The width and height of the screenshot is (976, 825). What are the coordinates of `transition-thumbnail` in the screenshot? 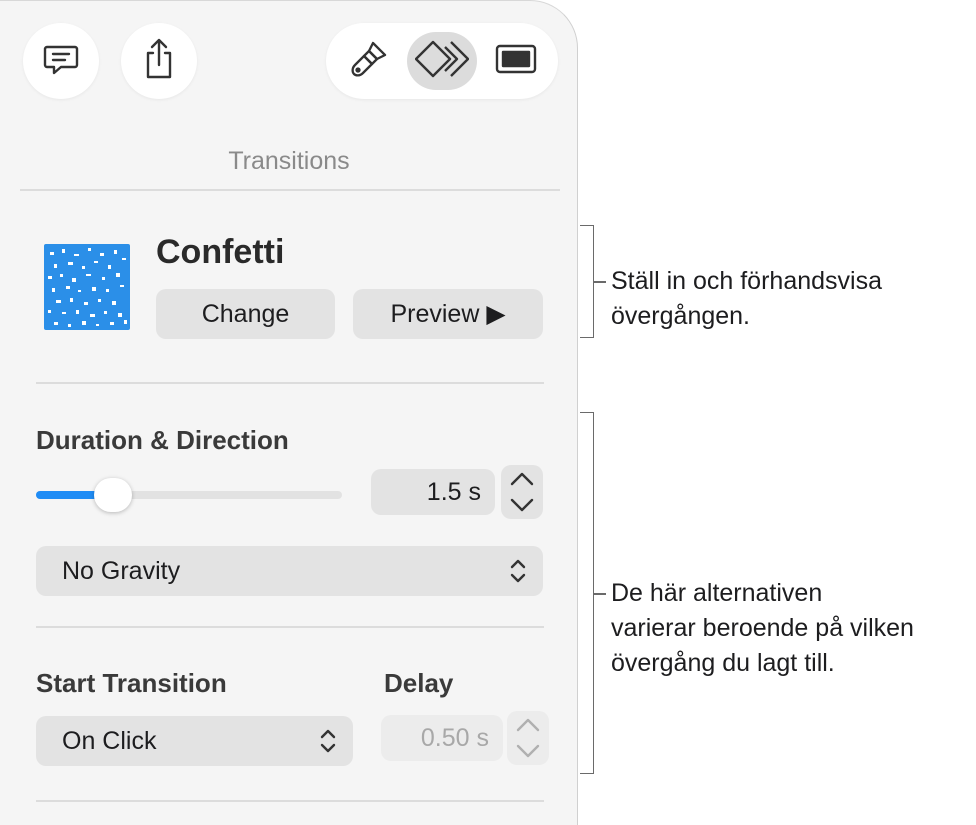 It's located at (87, 287).